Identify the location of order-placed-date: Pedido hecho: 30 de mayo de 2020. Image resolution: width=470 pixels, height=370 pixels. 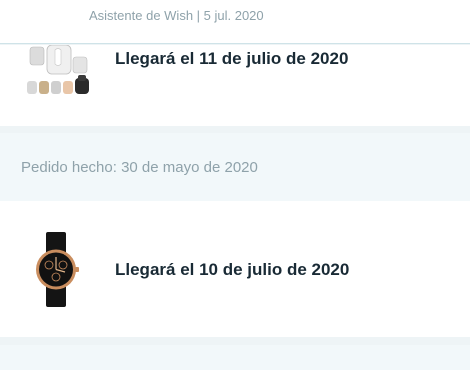
(139, 167).